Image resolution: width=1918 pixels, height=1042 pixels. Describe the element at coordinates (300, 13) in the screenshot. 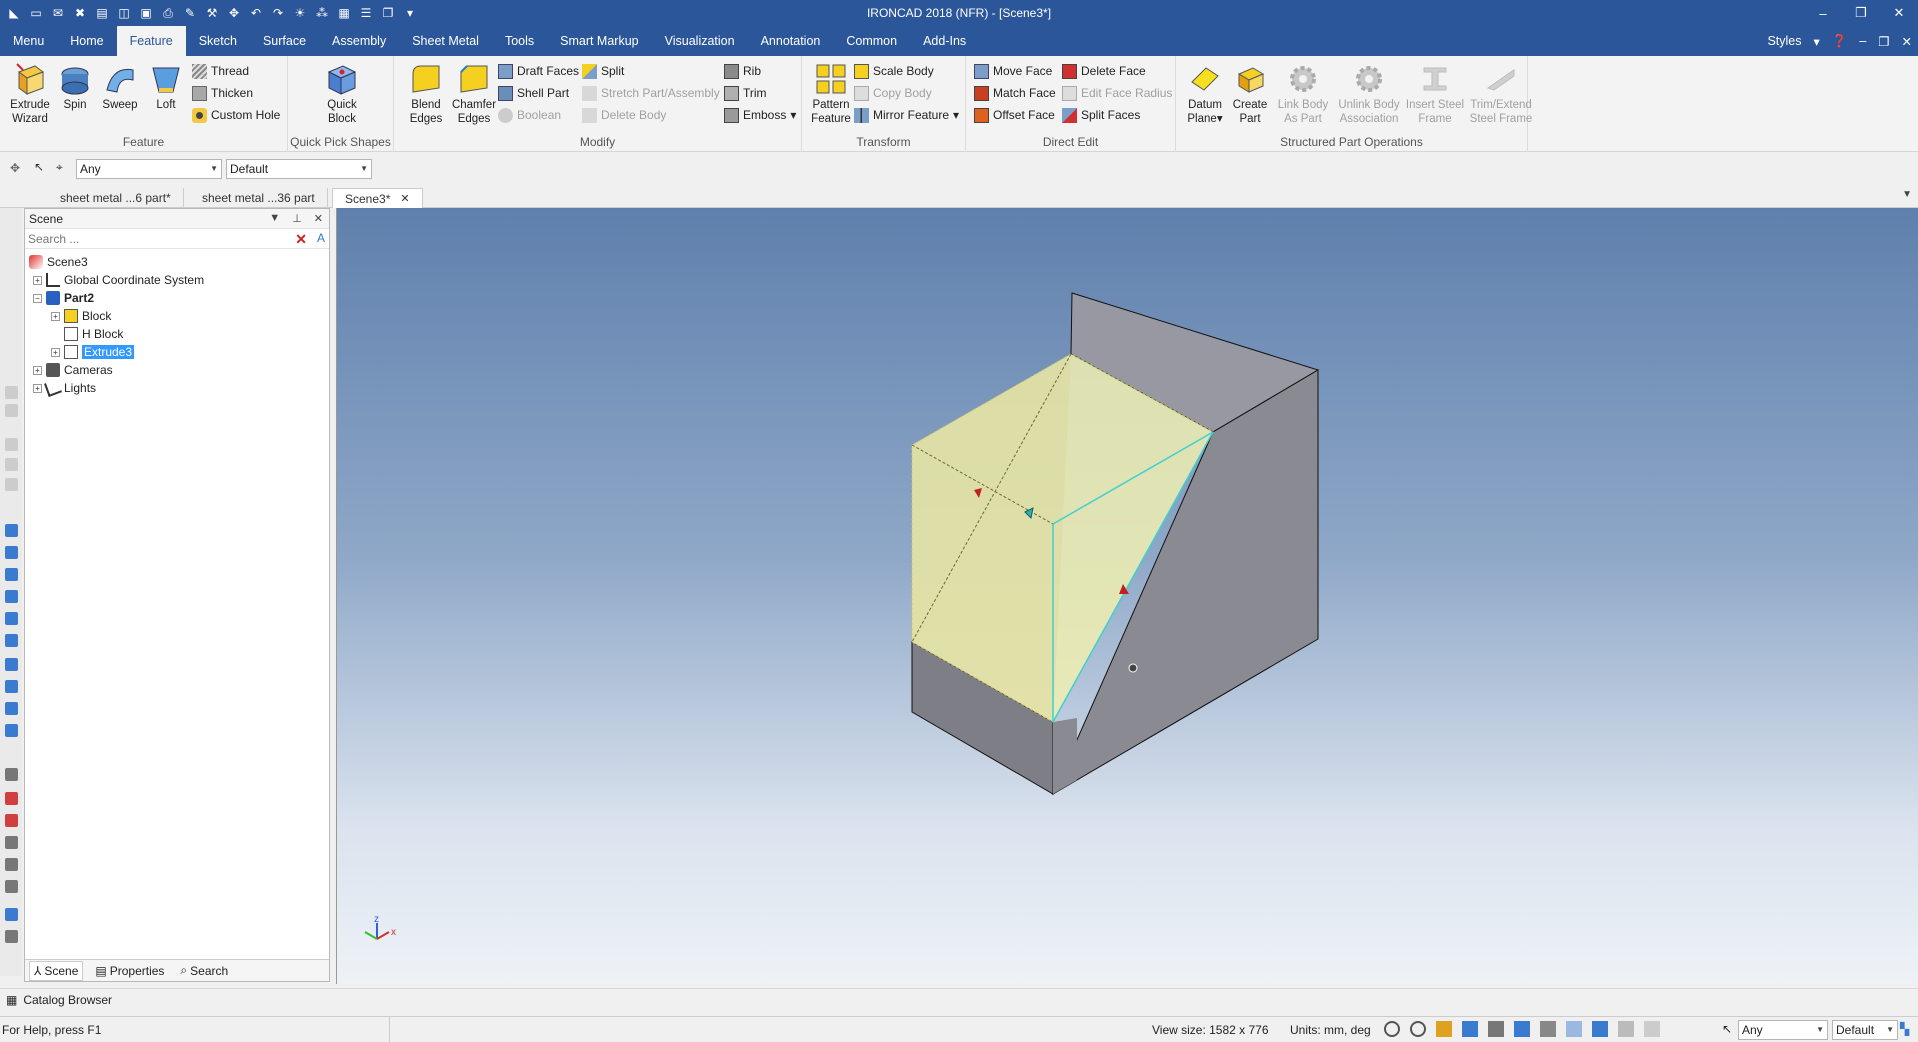

I see `lightbulb-icon: ☀` at that location.